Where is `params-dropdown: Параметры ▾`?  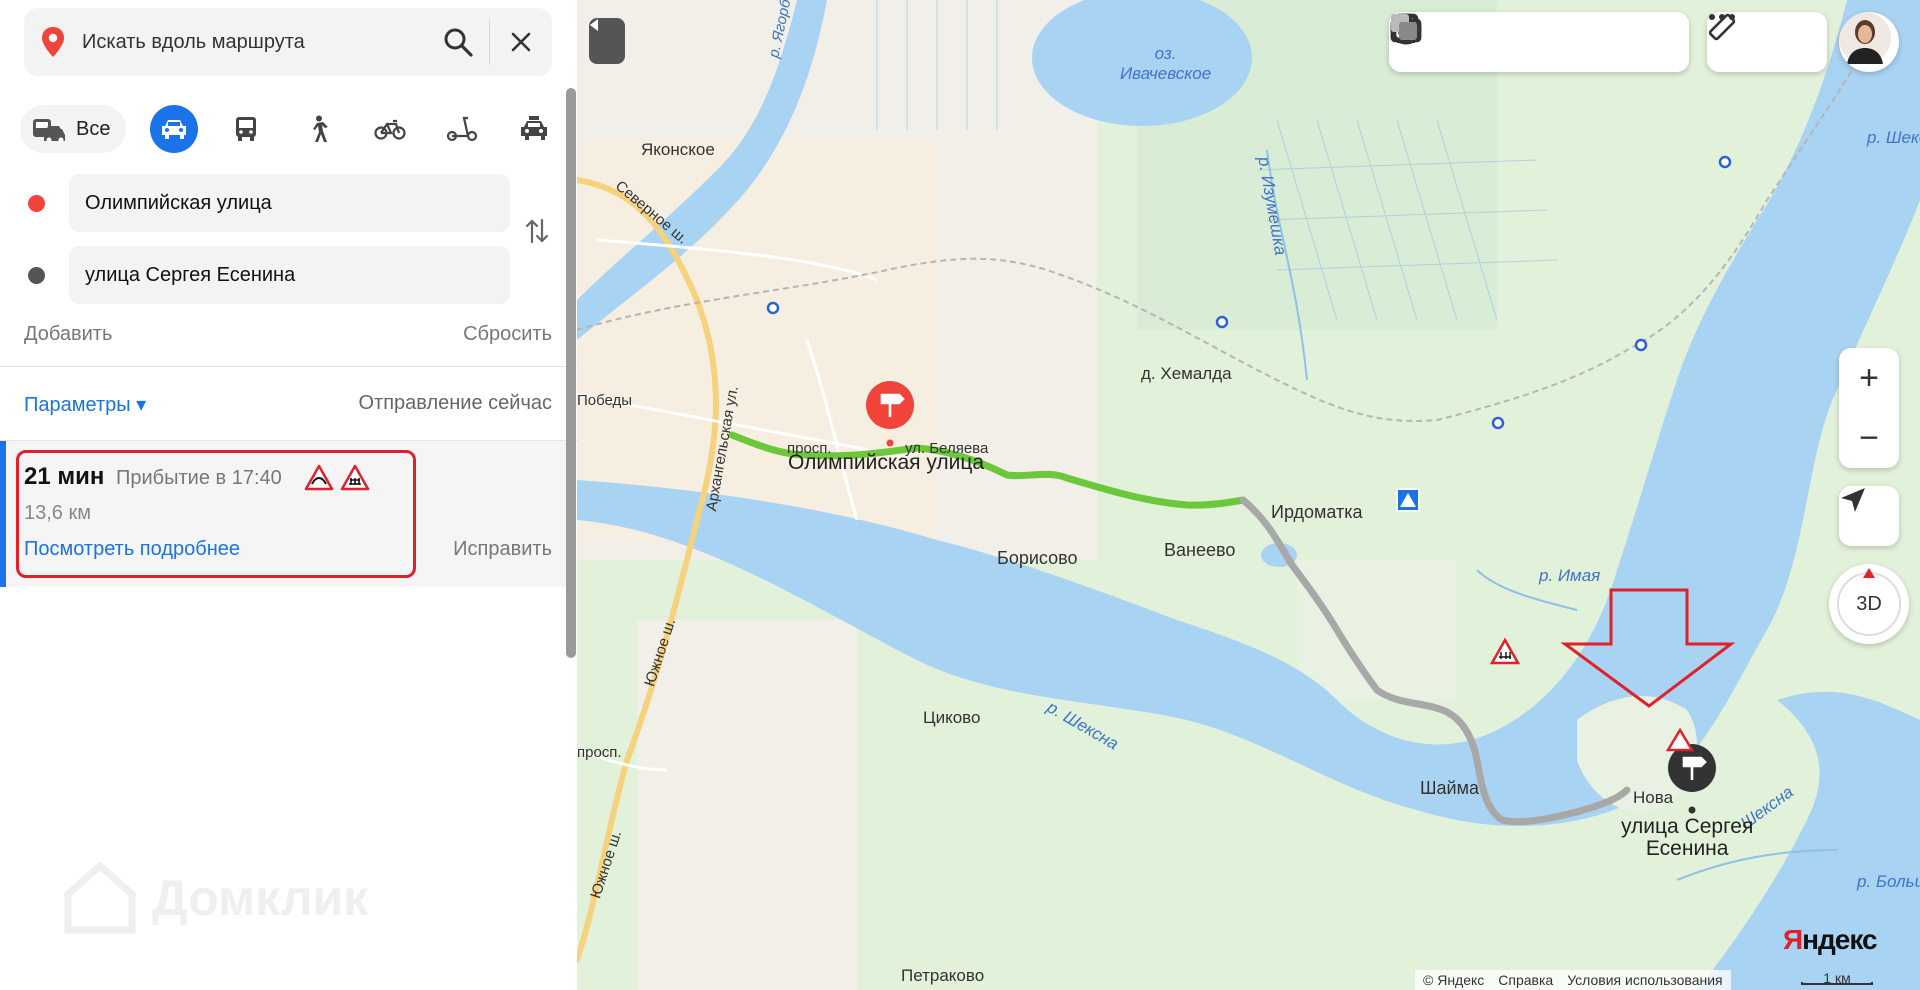 params-dropdown: Параметры ▾ is located at coordinates (85, 404).